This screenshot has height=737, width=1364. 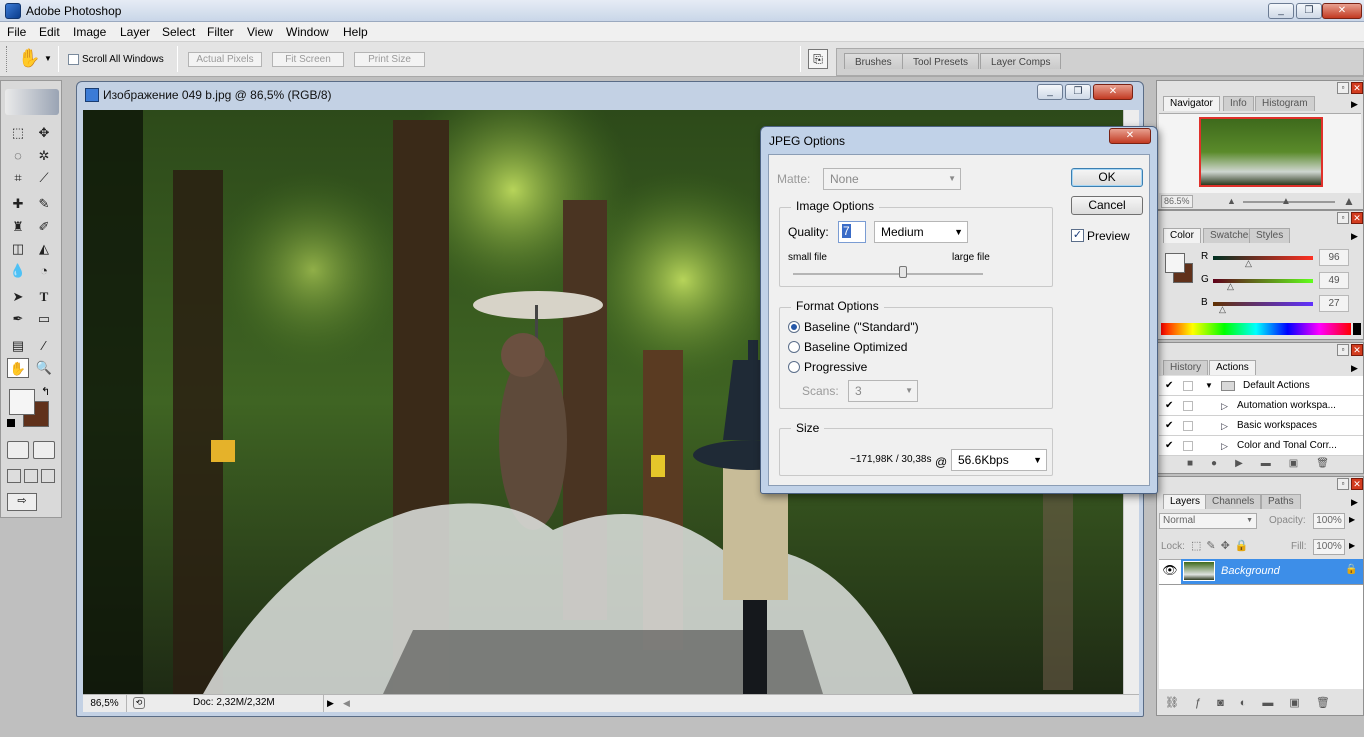 What do you see at coordinates (1334, 303) in the screenshot?
I see `blue-value: 27` at bounding box center [1334, 303].